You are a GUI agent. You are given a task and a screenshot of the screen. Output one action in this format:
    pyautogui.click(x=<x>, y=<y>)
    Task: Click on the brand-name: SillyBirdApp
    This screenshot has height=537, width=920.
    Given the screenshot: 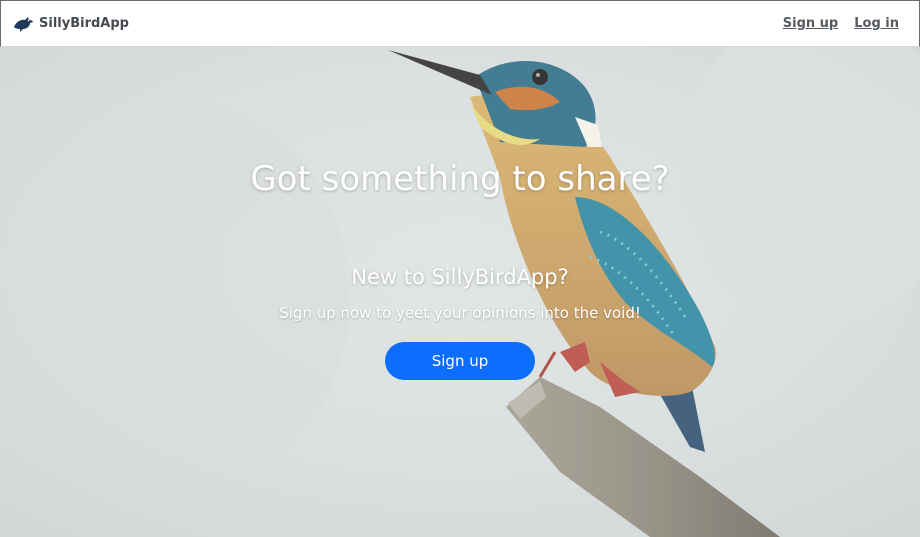 What is the action you would take?
    pyautogui.click(x=84, y=23)
    